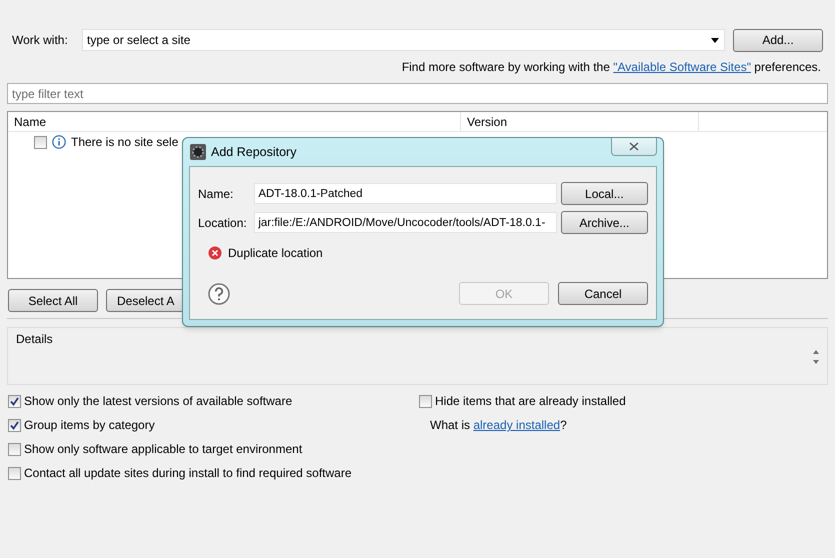 The width and height of the screenshot is (835, 558). What do you see at coordinates (715, 40) in the screenshot?
I see `dropdown-caret-icon` at bounding box center [715, 40].